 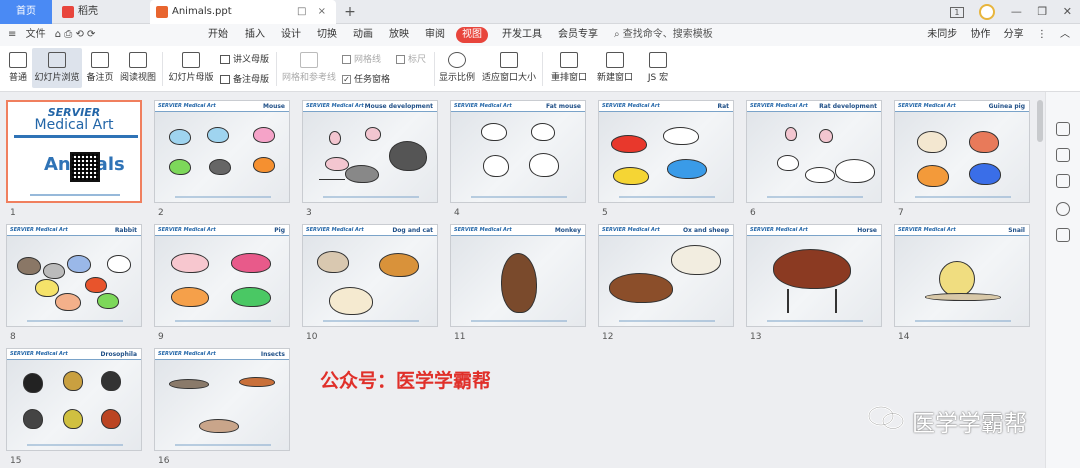 What do you see at coordinates (569, 68) in the screenshot?
I see `arrange-window-button: 重排窗口` at bounding box center [569, 68].